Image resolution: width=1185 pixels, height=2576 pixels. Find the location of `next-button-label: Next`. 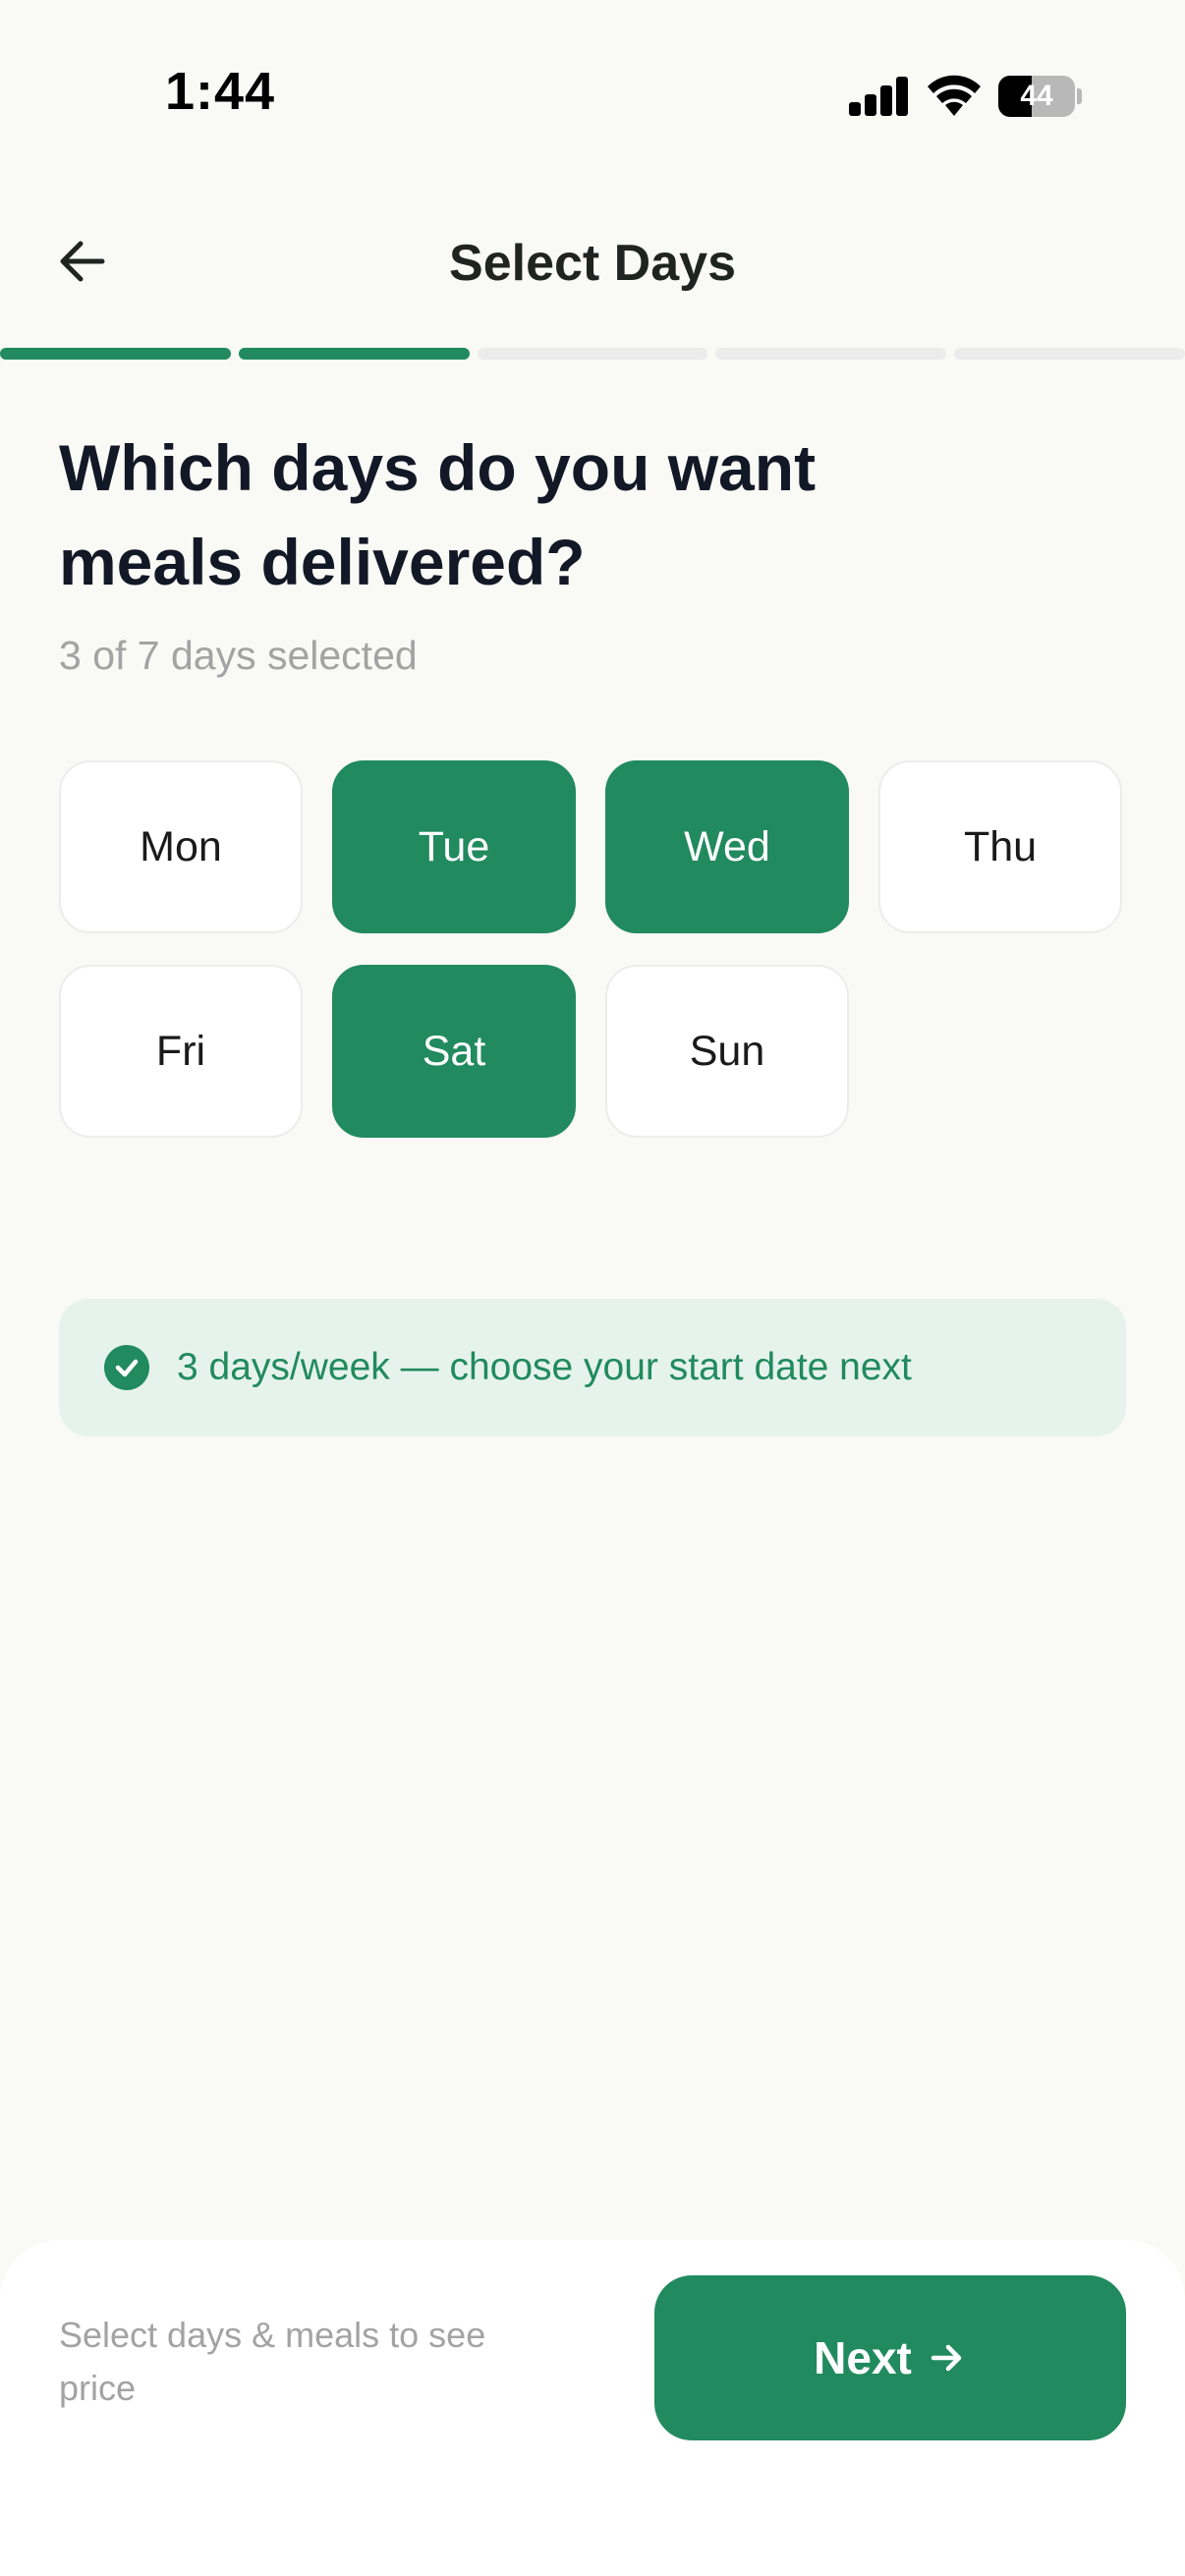

next-button-label: Next is located at coordinates (863, 2357).